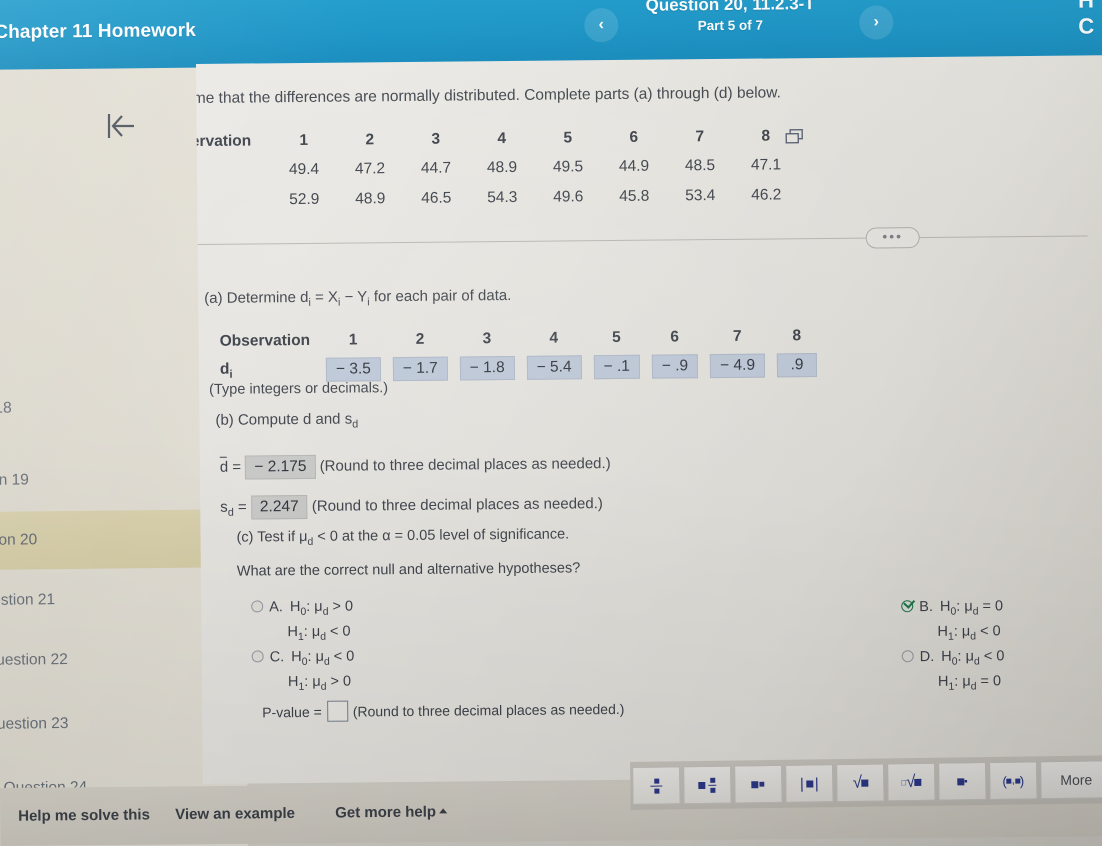 Image resolution: width=1102 pixels, height=846 pixels. I want to click on subscript-icon: ▪, so click(962, 781).